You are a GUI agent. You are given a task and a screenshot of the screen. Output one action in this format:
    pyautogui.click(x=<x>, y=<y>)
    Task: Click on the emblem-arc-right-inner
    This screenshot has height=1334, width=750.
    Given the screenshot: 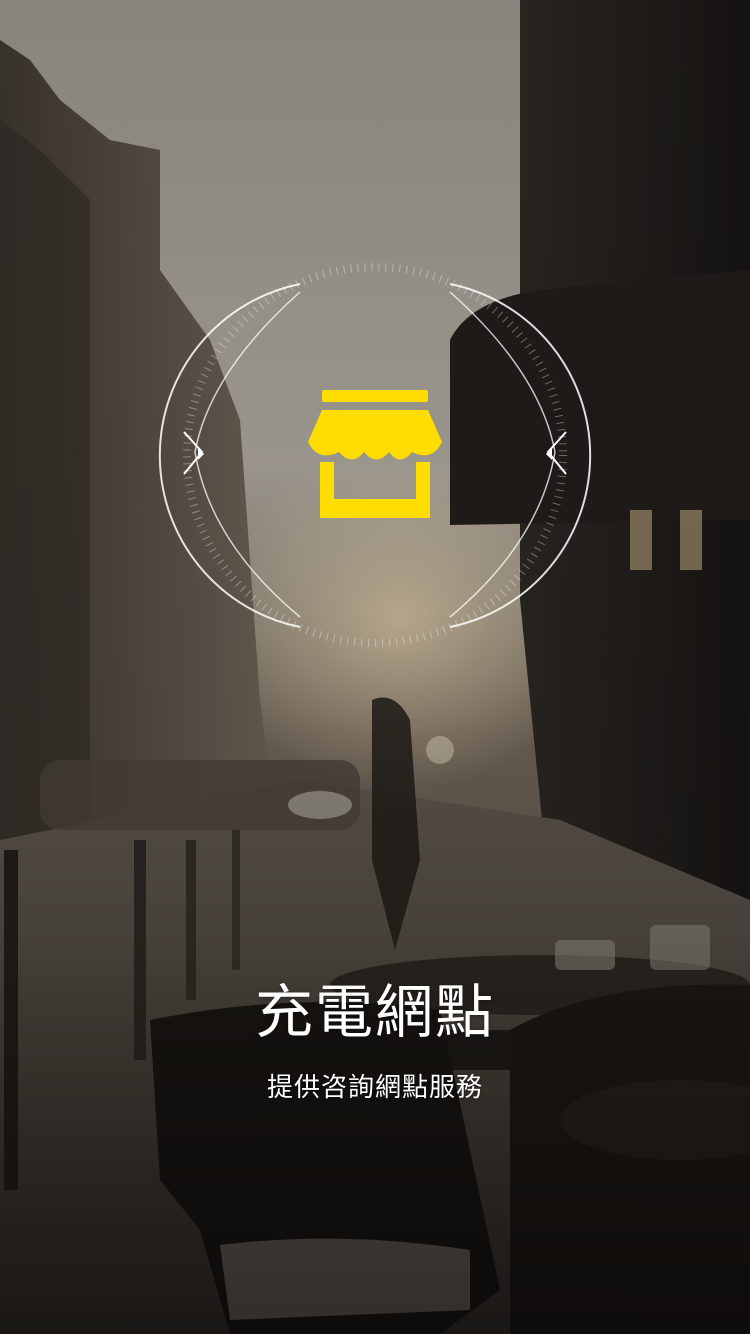 What is the action you would take?
    pyautogui.click(x=502, y=454)
    